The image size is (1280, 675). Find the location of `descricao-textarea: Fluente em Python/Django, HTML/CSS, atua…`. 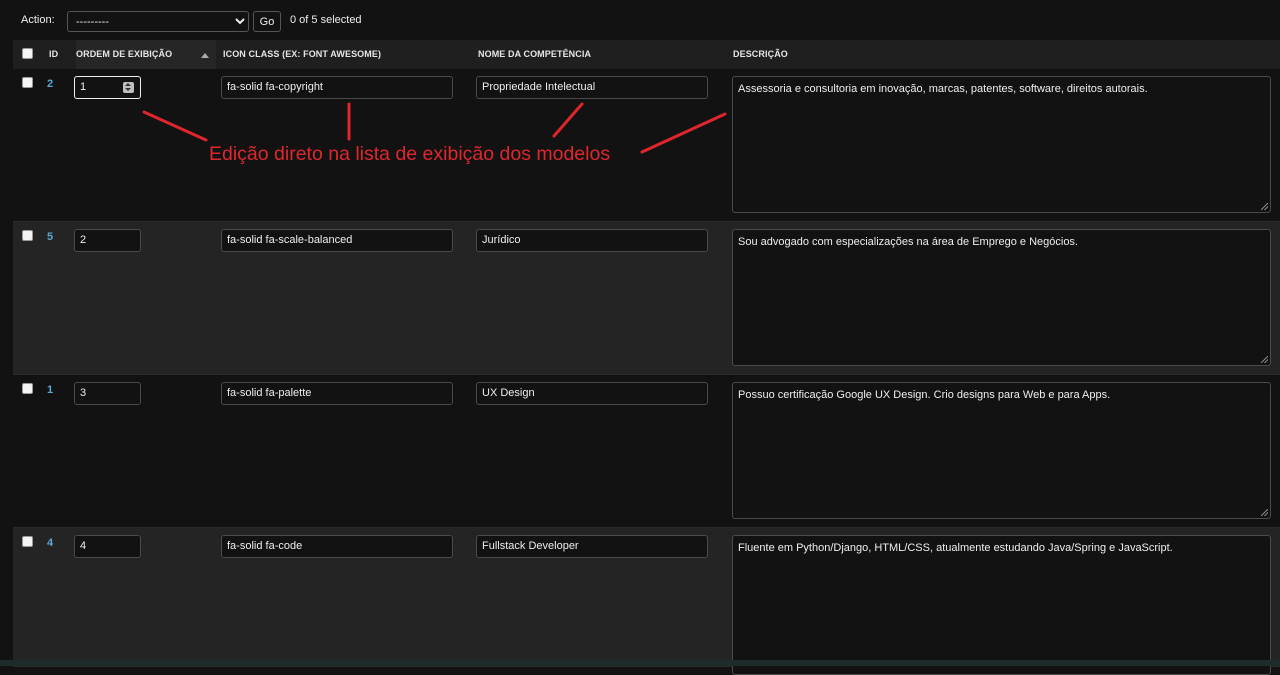

descricao-textarea: Fluente em Python/Django, HTML/CSS, atua… is located at coordinates (1001, 605).